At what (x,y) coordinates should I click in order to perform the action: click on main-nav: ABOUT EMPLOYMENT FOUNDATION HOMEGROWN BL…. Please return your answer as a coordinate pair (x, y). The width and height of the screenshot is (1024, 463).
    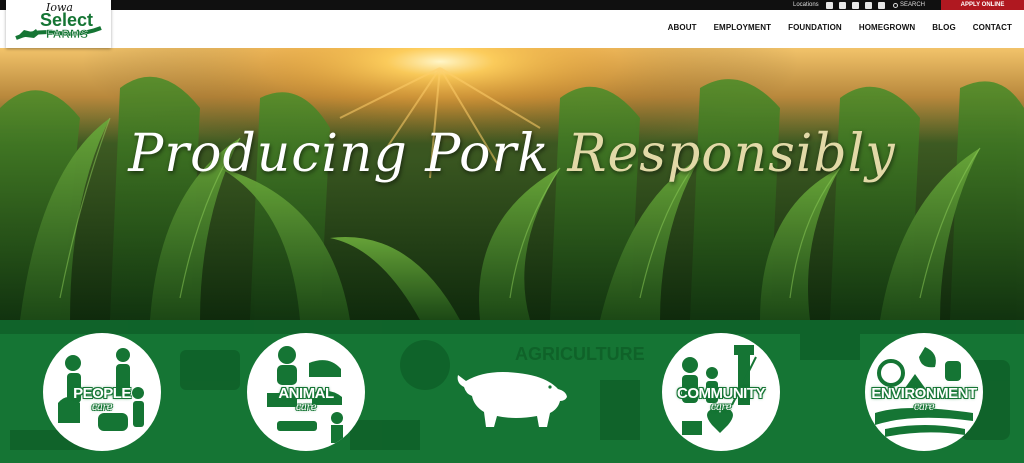
    Looking at the image, I should click on (840, 27).